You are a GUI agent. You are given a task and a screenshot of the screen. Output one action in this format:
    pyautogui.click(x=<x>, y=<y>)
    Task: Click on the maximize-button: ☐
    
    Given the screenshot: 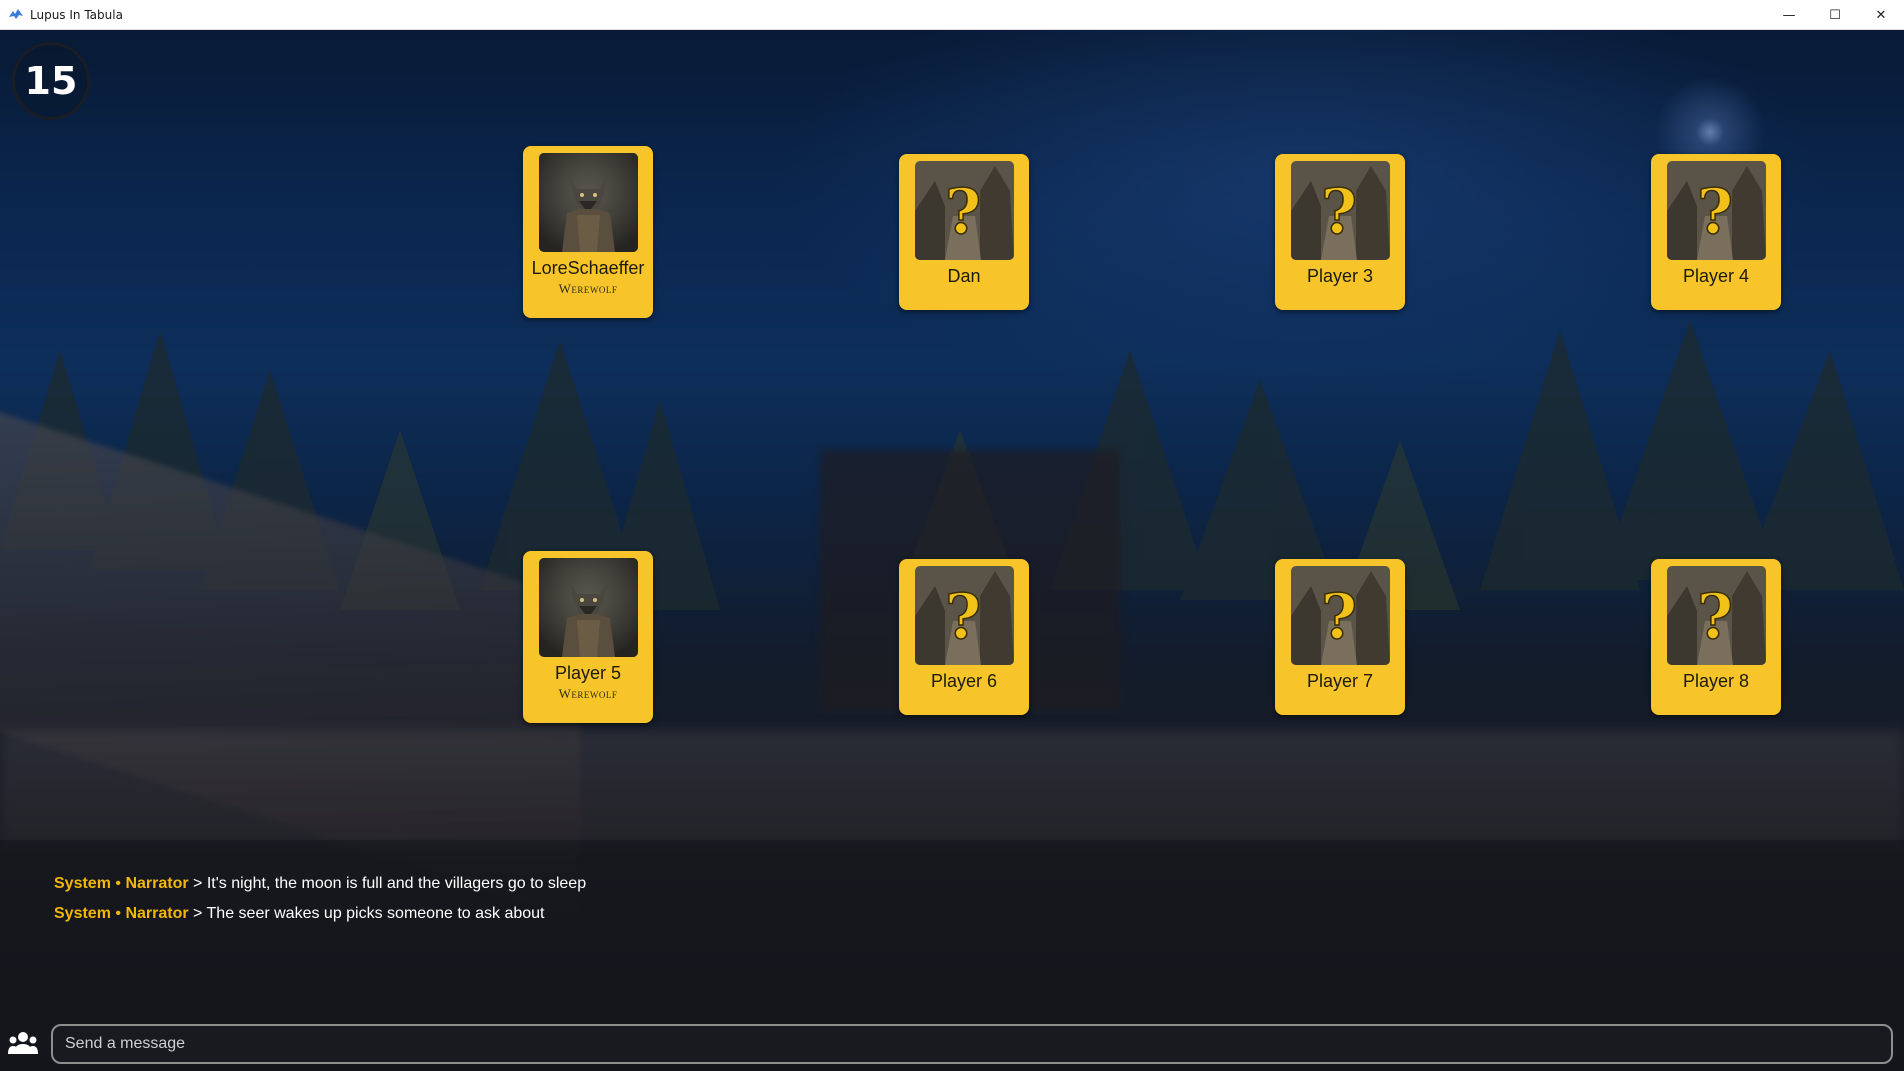 What is the action you would take?
    pyautogui.click(x=1835, y=15)
    